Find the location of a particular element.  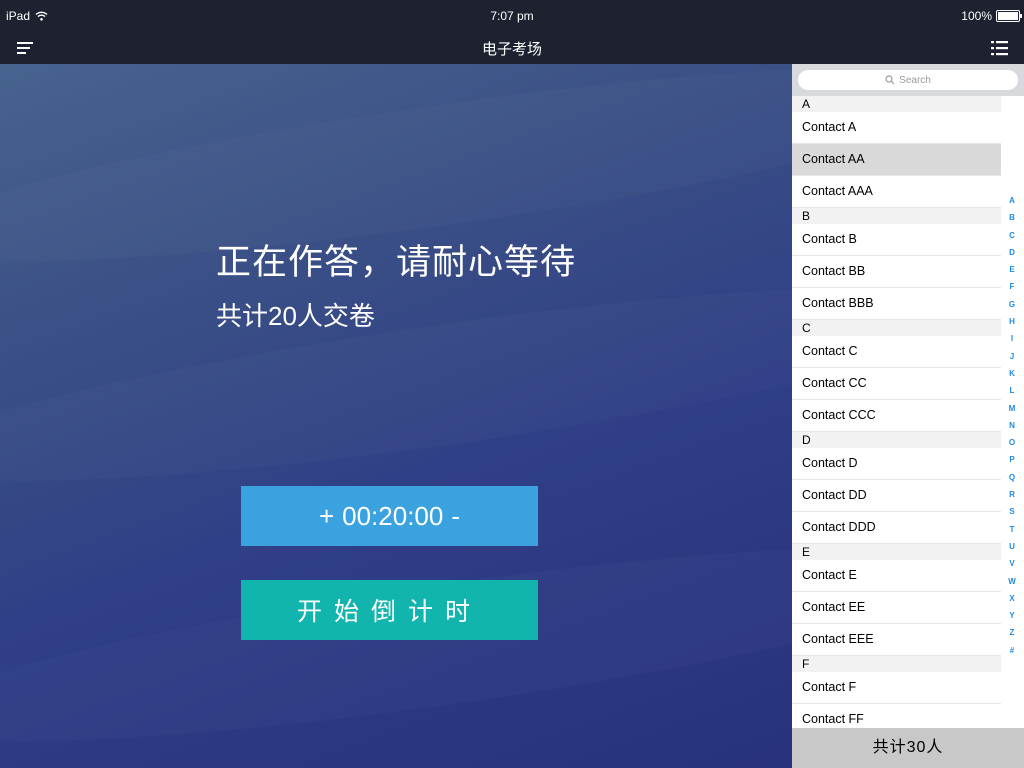

index-letter: Y is located at coordinates (1012, 619).